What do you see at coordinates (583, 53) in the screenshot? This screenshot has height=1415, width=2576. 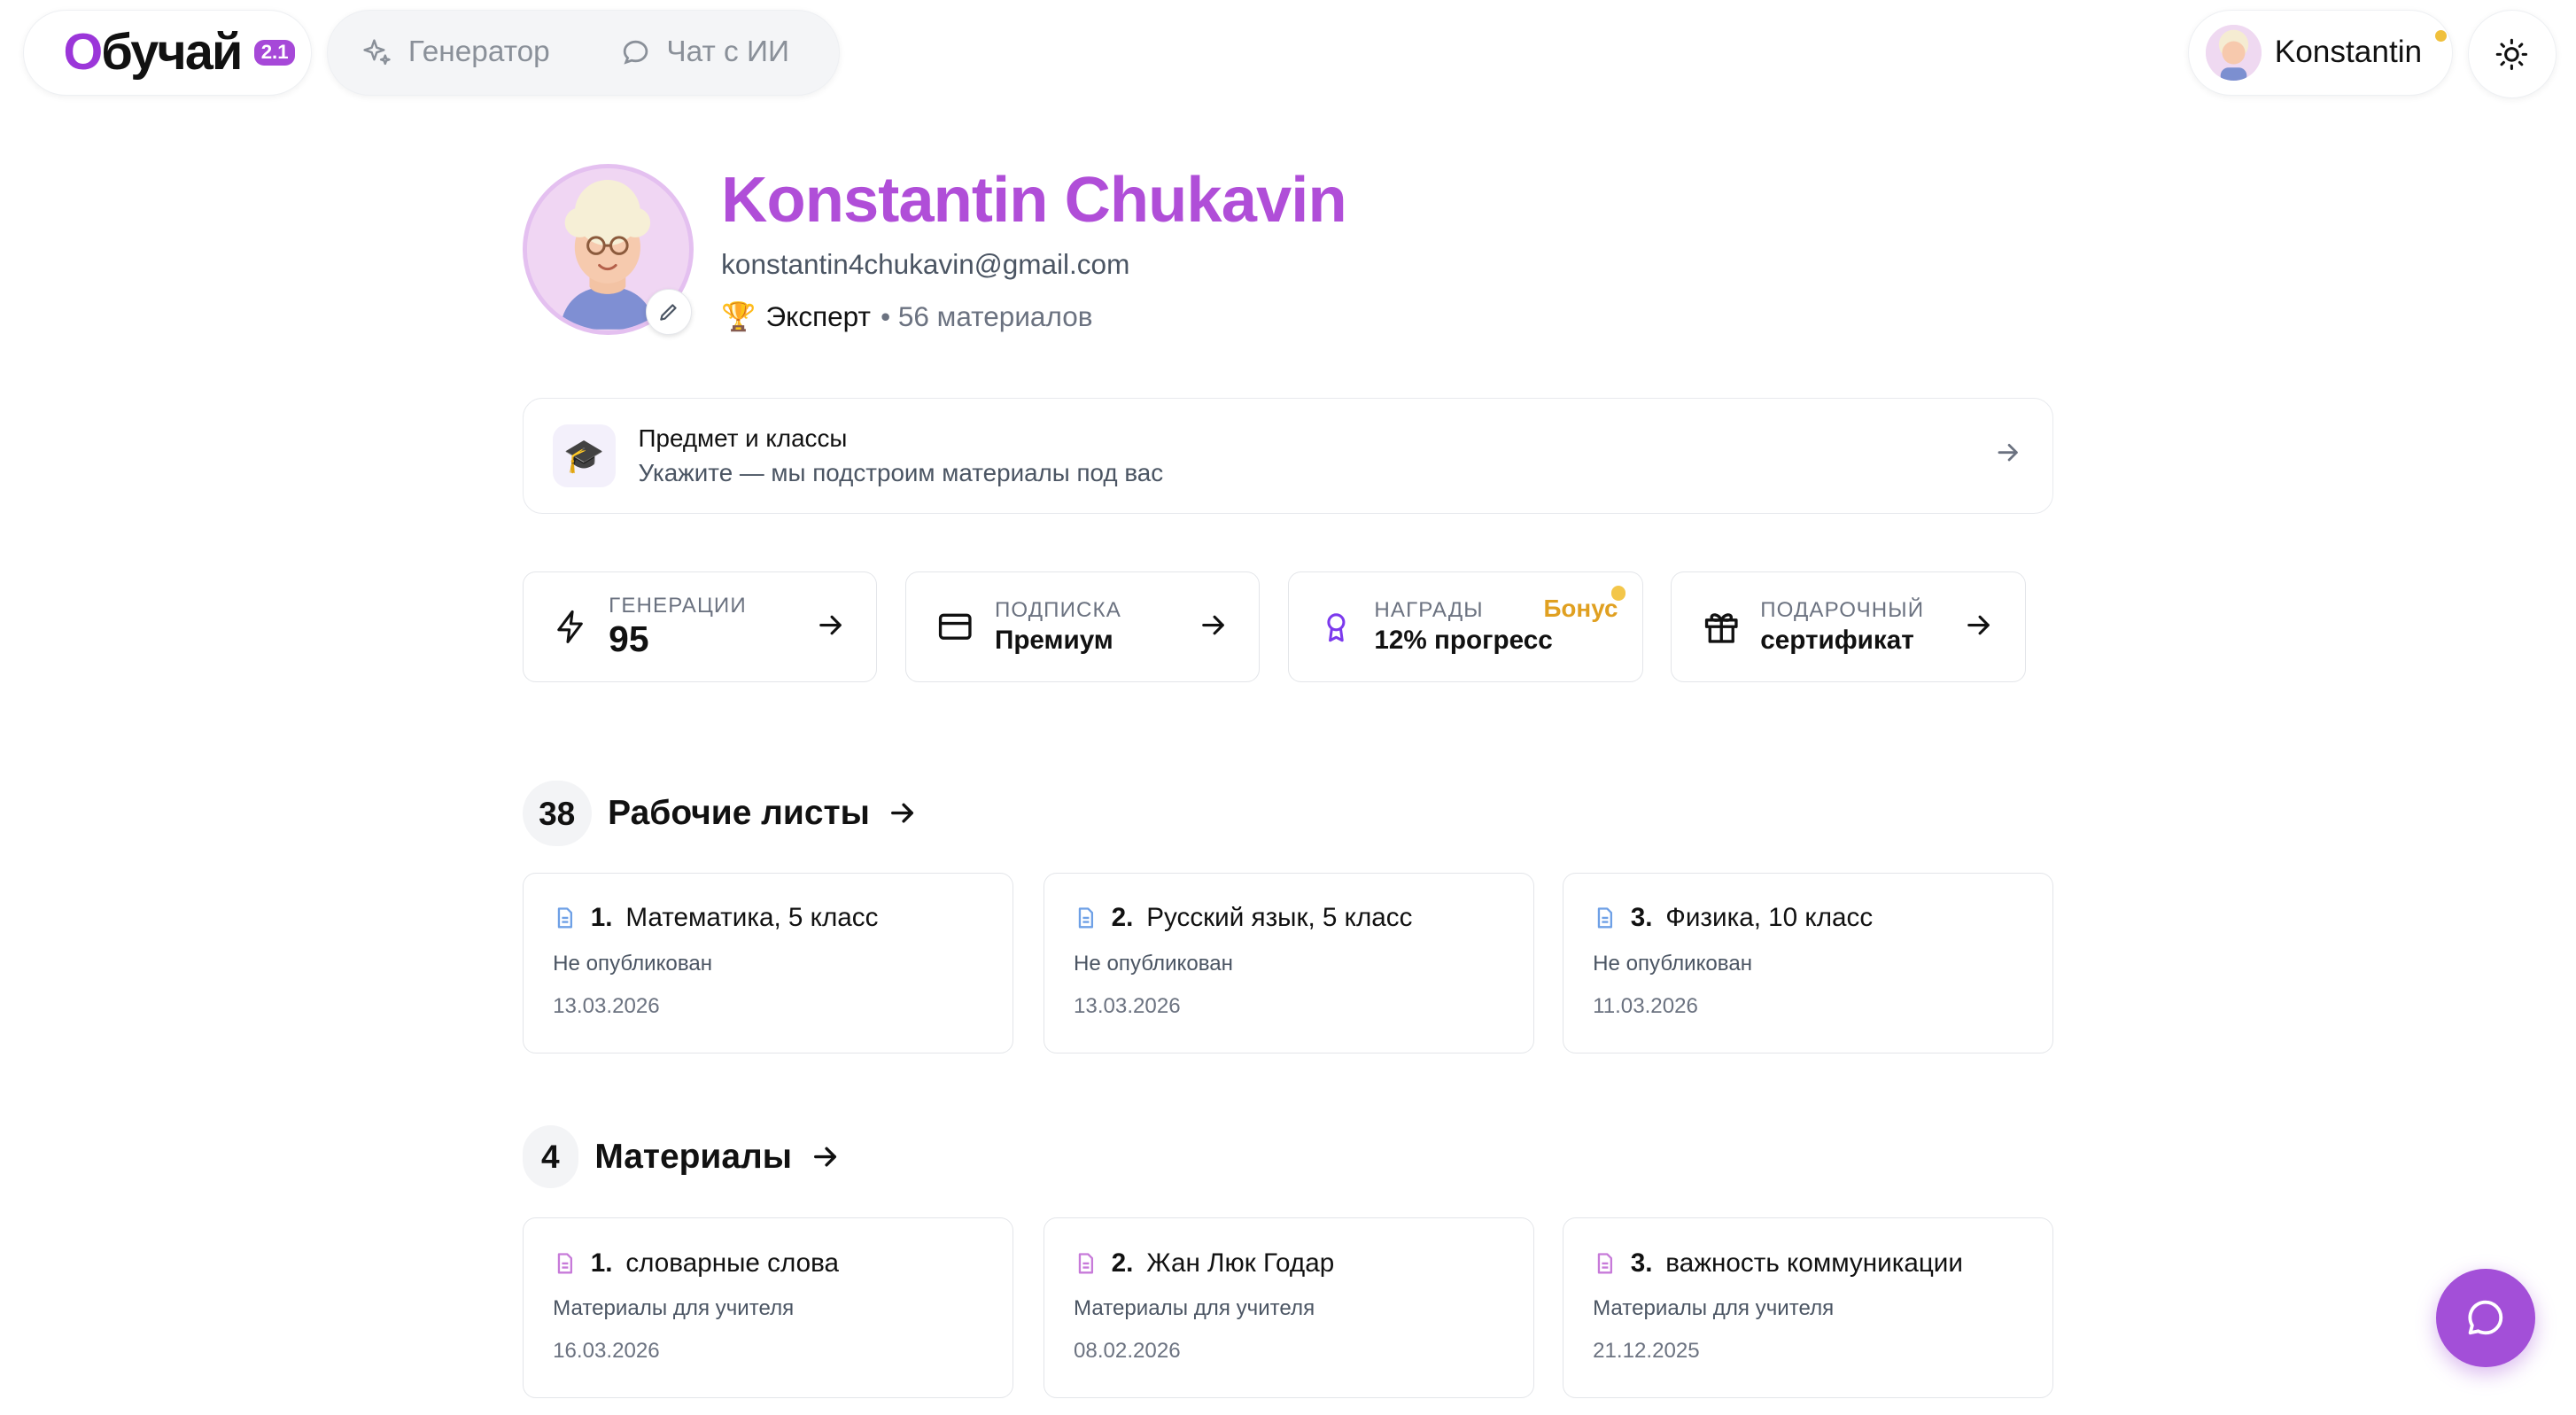 I see `top-nav: Генератор Чат с ИИ` at bounding box center [583, 53].